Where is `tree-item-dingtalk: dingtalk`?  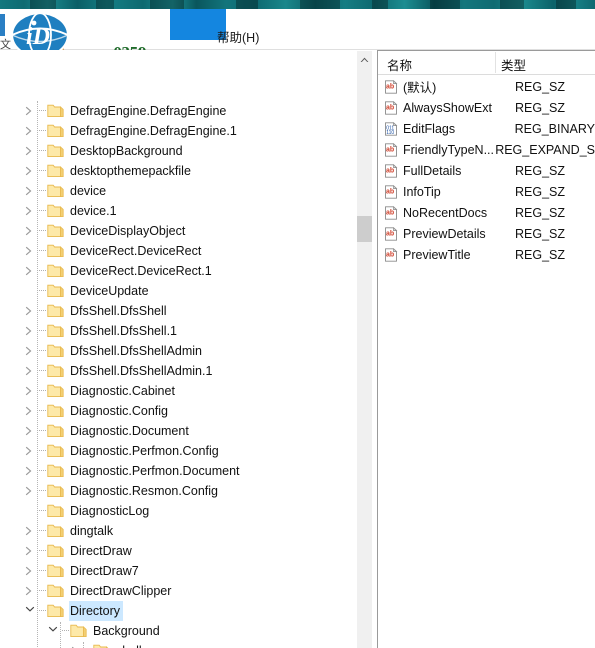 tree-item-dingtalk: dingtalk is located at coordinates (178, 531).